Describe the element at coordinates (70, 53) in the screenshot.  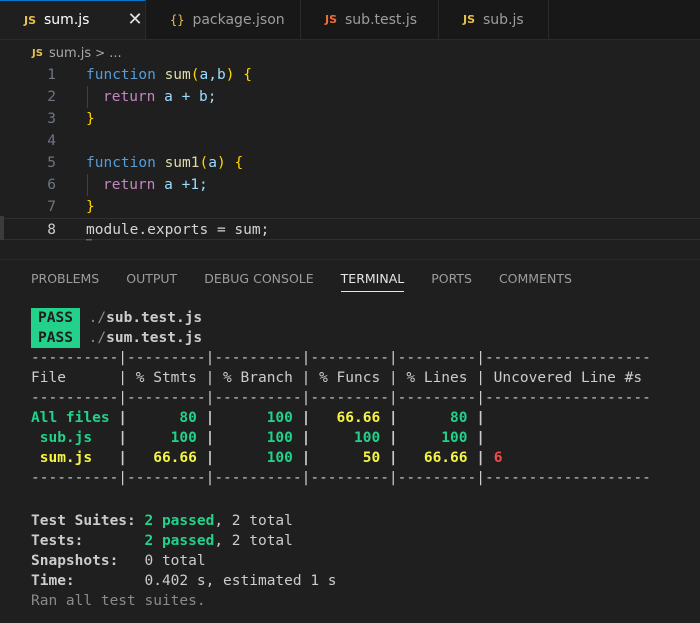
I see `breadcrumb-file: sum.js` at that location.